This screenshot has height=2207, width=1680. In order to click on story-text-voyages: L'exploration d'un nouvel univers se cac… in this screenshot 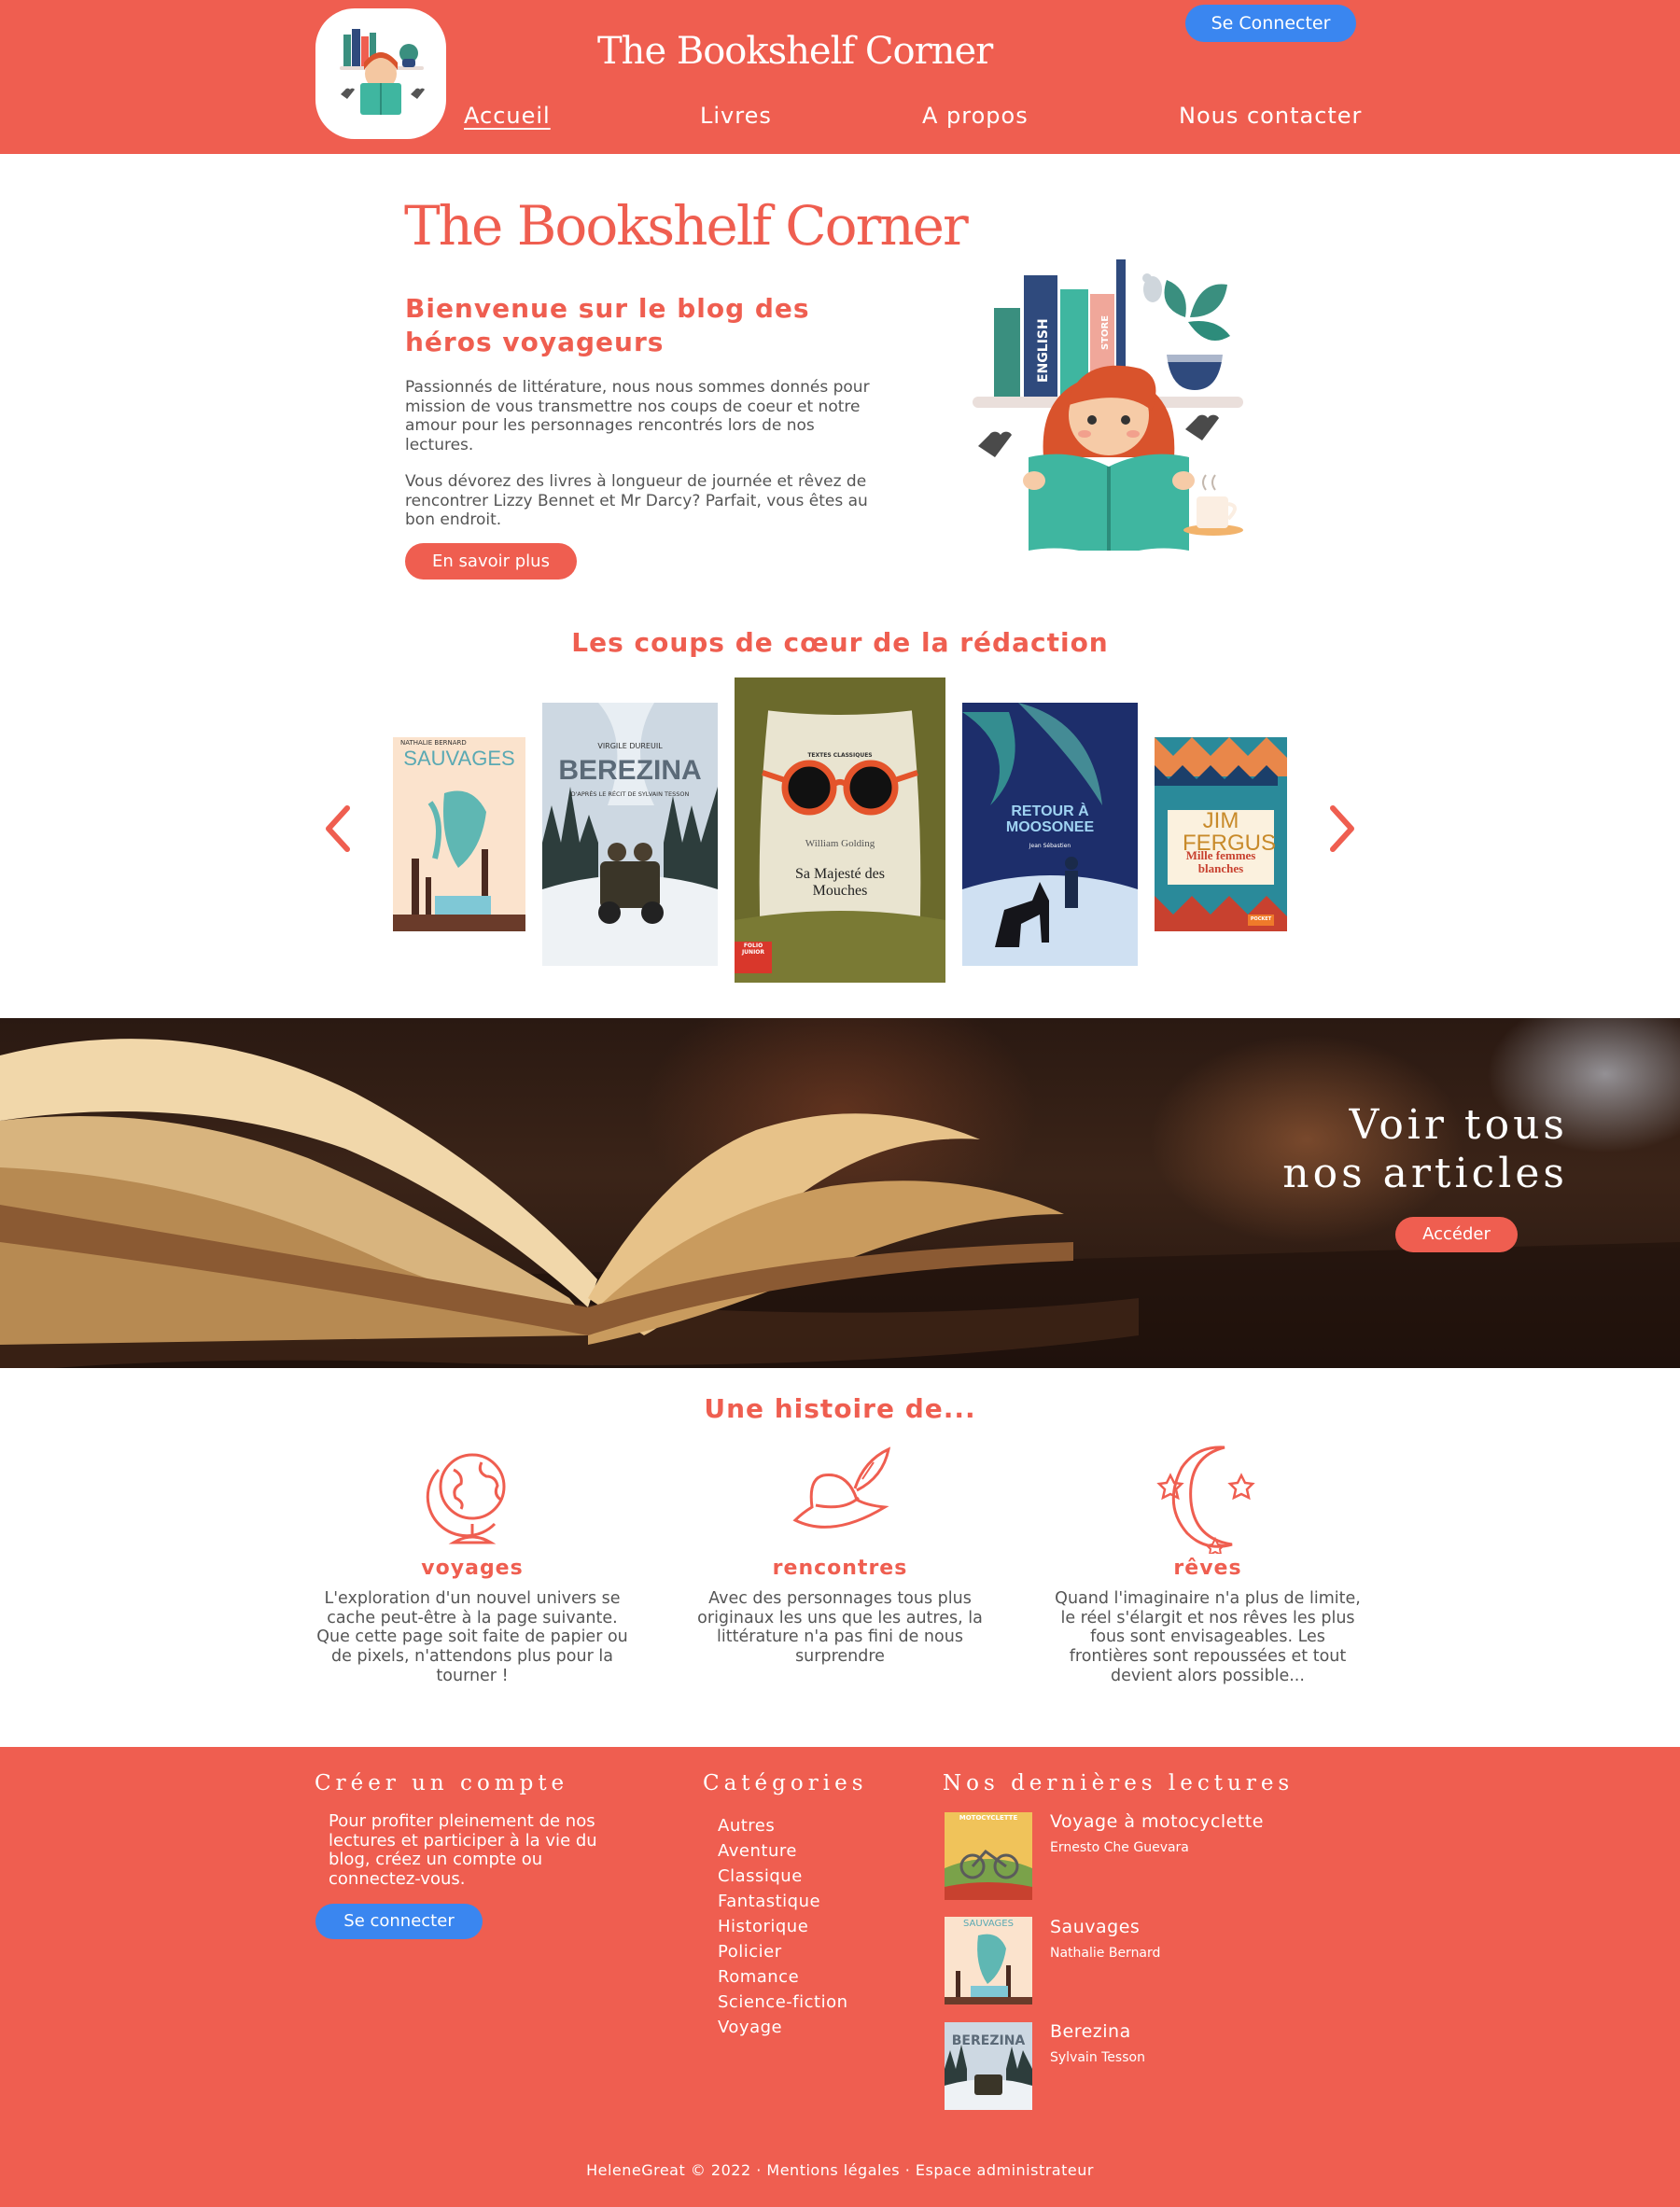, I will do `click(472, 1637)`.